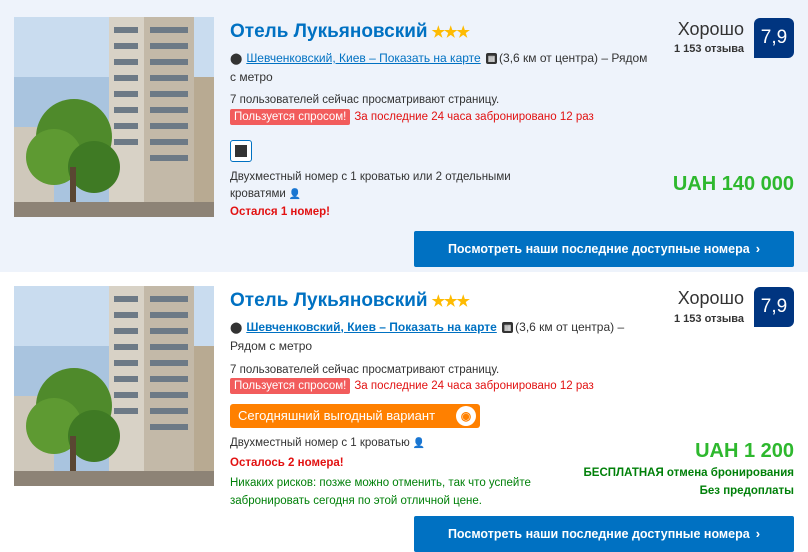 This screenshot has width=808, height=552. I want to click on price: UAH 1 200, so click(744, 451).